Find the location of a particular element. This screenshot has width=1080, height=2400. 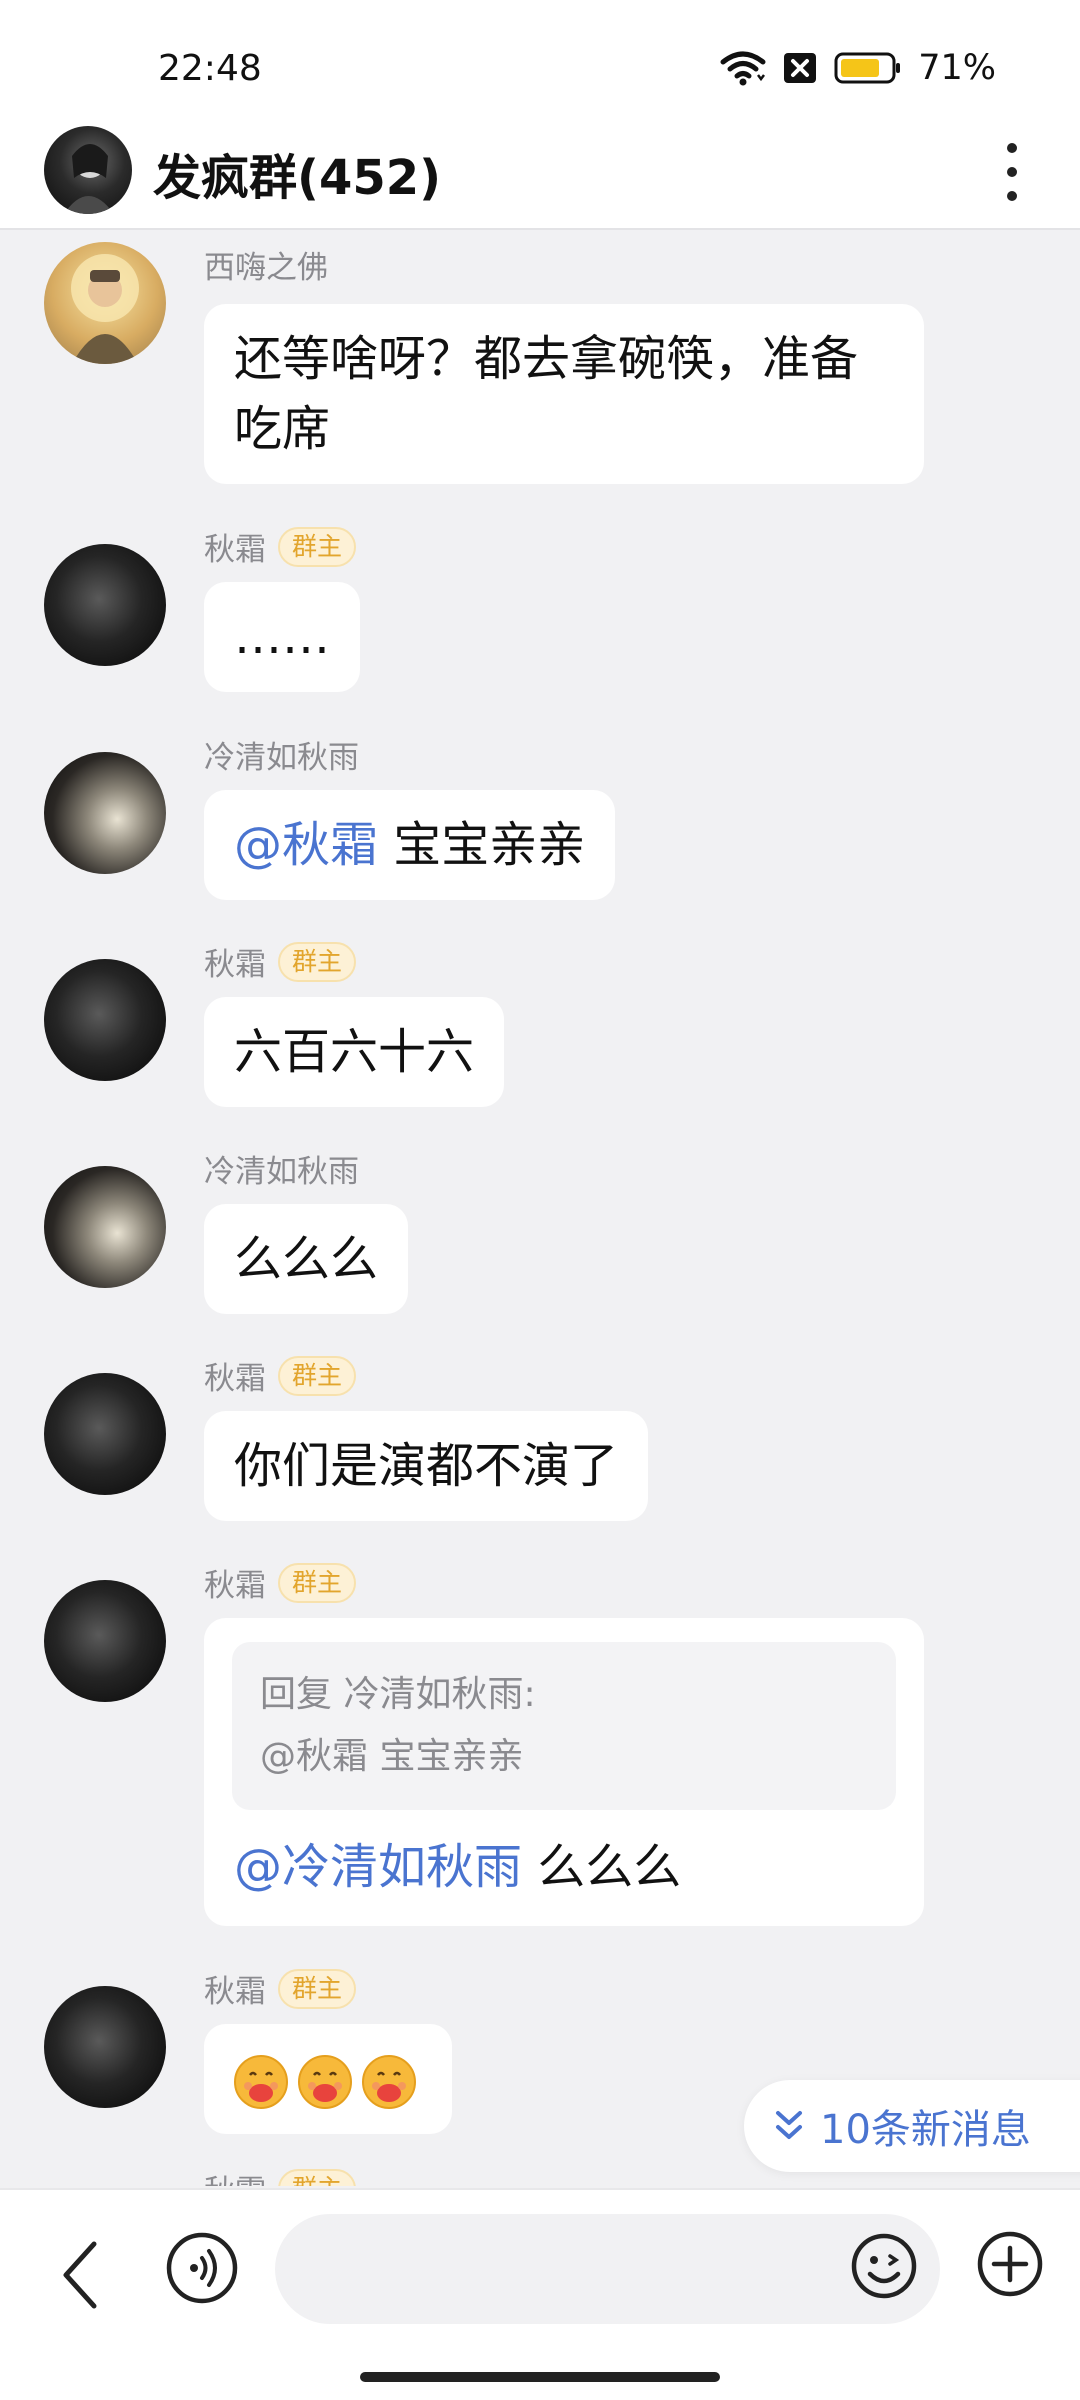

group-title: 发疯群(452) is located at coordinates (297, 173).